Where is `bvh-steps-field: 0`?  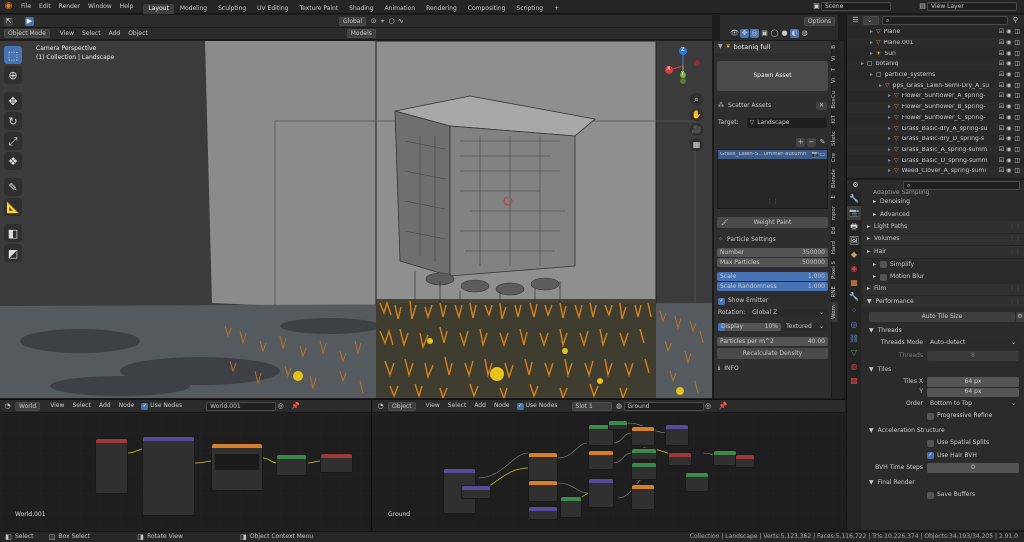
bvh-steps-field: 0 is located at coordinates (973, 468).